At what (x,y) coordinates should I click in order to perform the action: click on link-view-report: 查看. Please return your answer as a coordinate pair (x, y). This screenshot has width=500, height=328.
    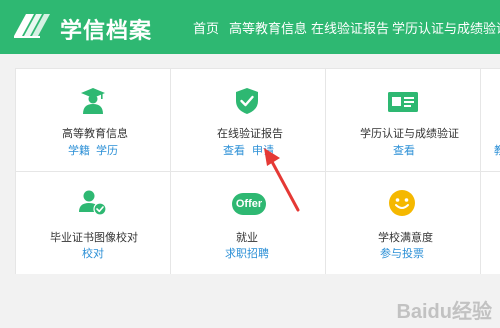
    Looking at the image, I should click on (234, 150).